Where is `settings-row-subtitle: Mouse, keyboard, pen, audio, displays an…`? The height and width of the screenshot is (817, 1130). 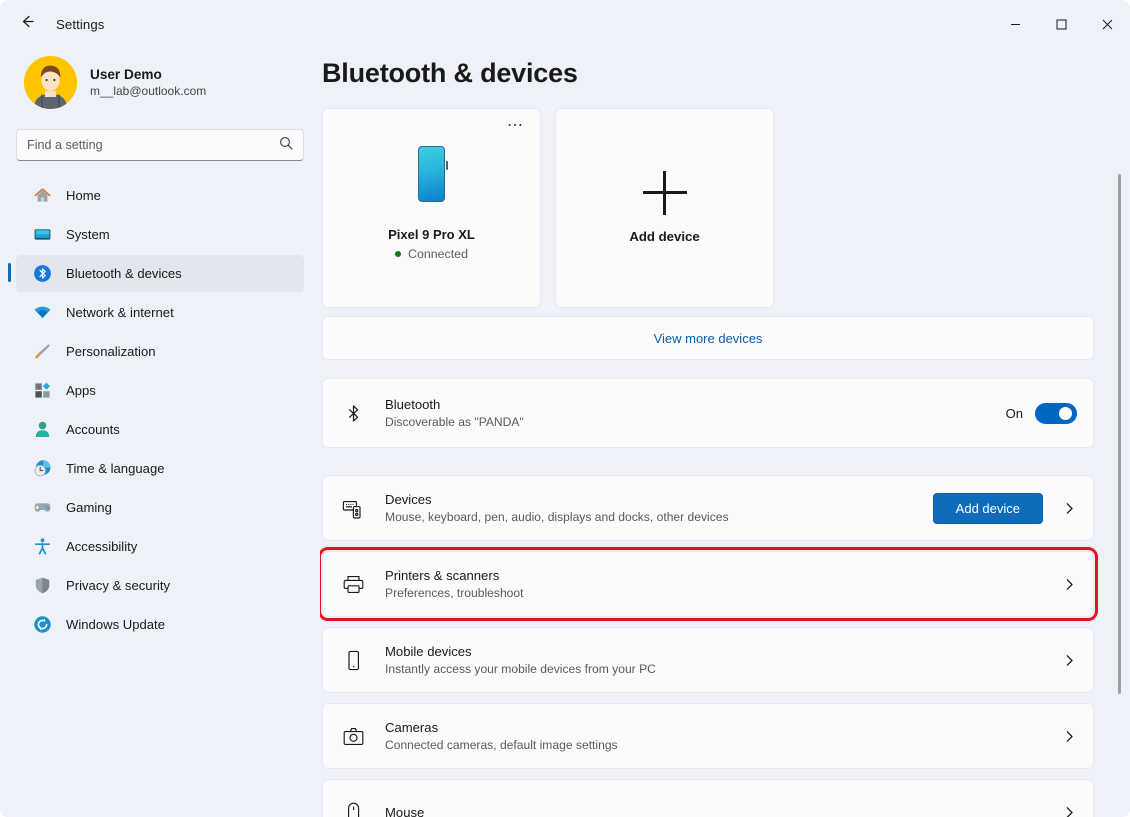 settings-row-subtitle: Mouse, keyboard, pen, audio, displays an… is located at coordinates (557, 517).